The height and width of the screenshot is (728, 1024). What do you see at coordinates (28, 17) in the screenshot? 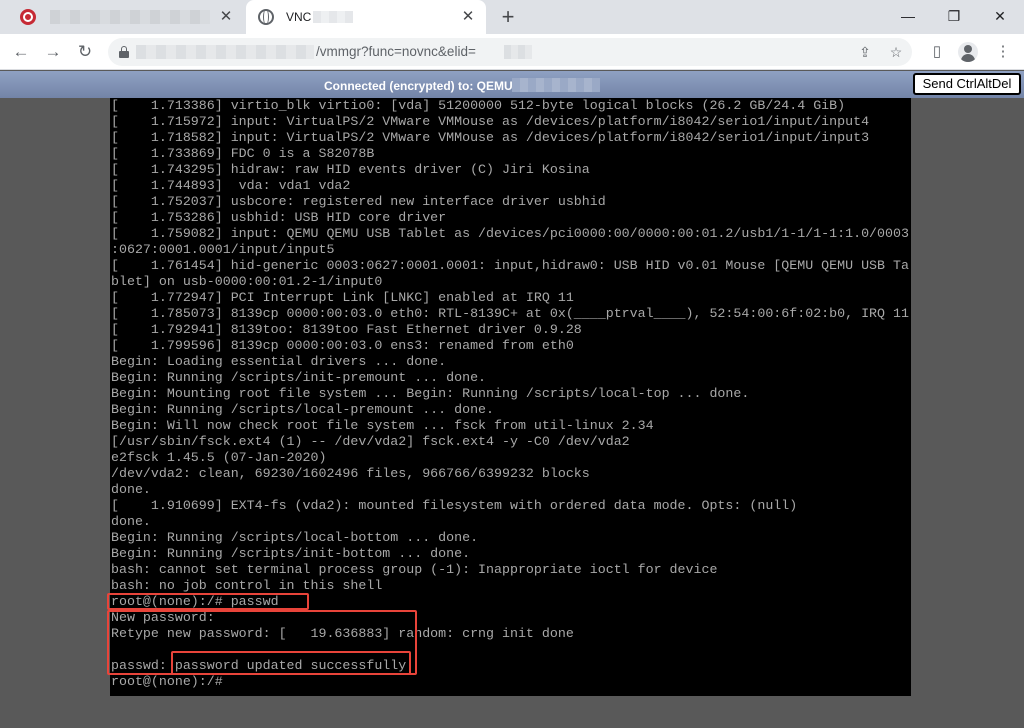
I see `site-favicon-icon` at bounding box center [28, 17].